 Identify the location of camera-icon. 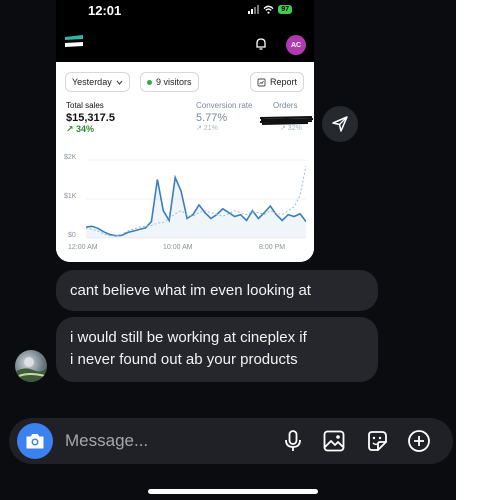
(35, 441).